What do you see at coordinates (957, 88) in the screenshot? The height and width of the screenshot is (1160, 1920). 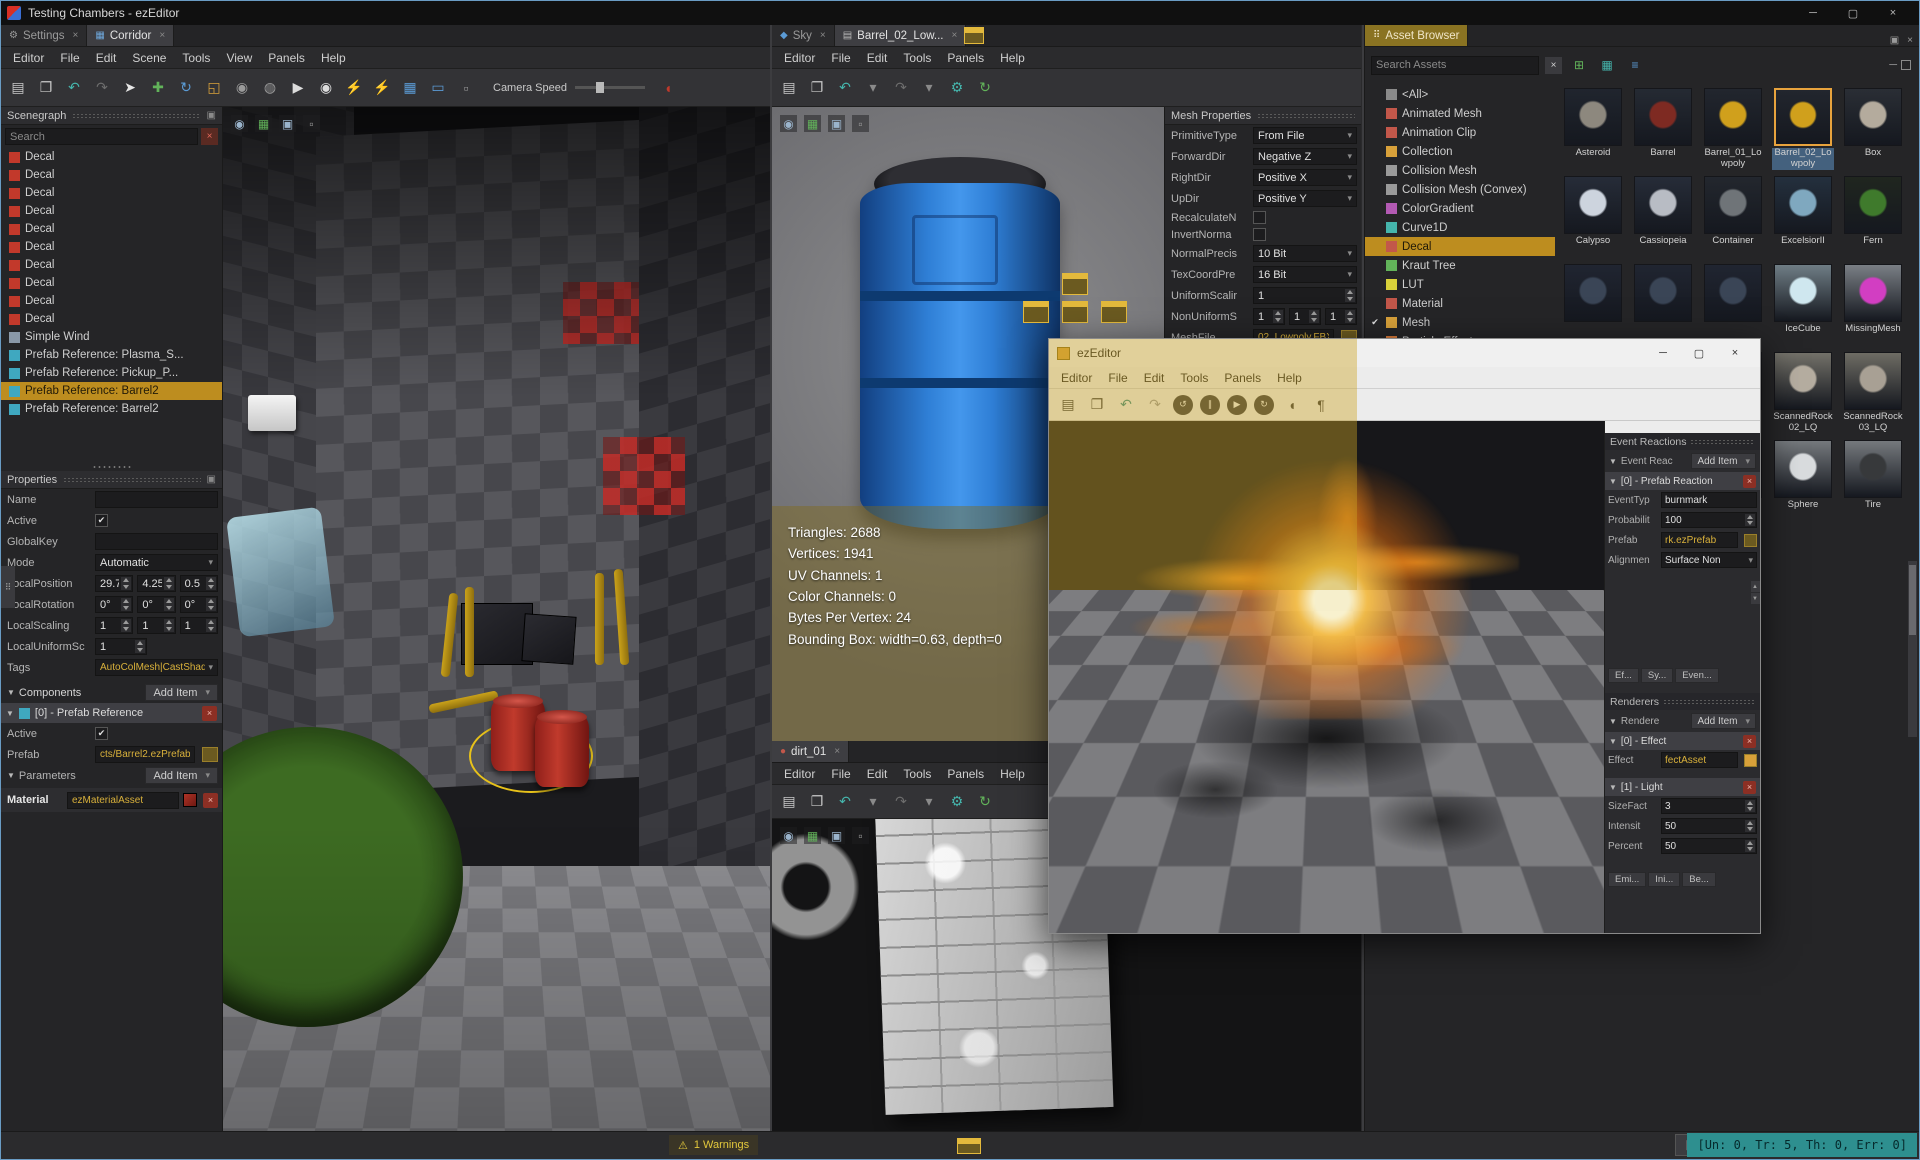 I see `asset-settings-icon: ⚙` at bounding box center [957, 88].